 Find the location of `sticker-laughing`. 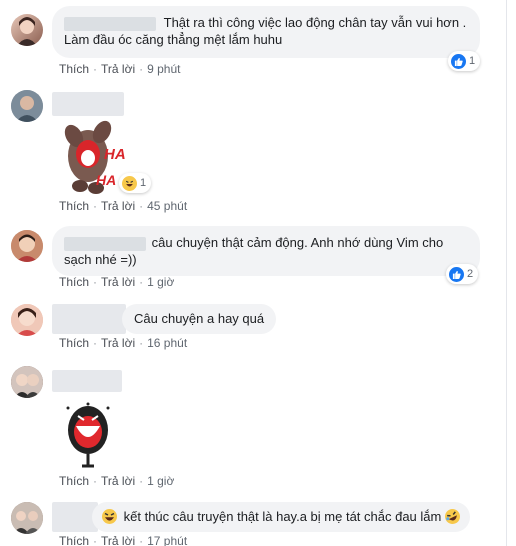

sticker-laughing is located at coordinates (88, 437).